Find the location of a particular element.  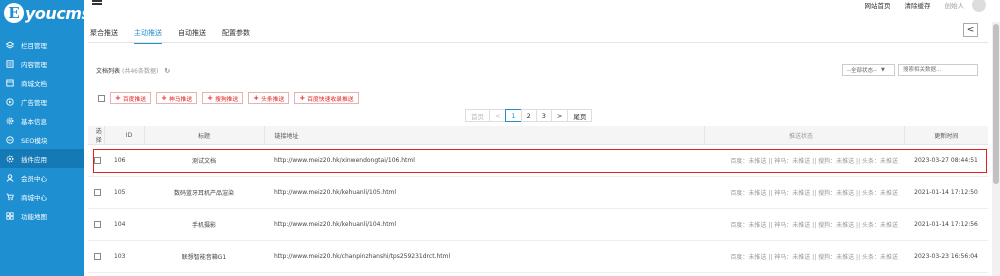

status-filter-value: --全部状态-- is located at coordinates (862, 71).